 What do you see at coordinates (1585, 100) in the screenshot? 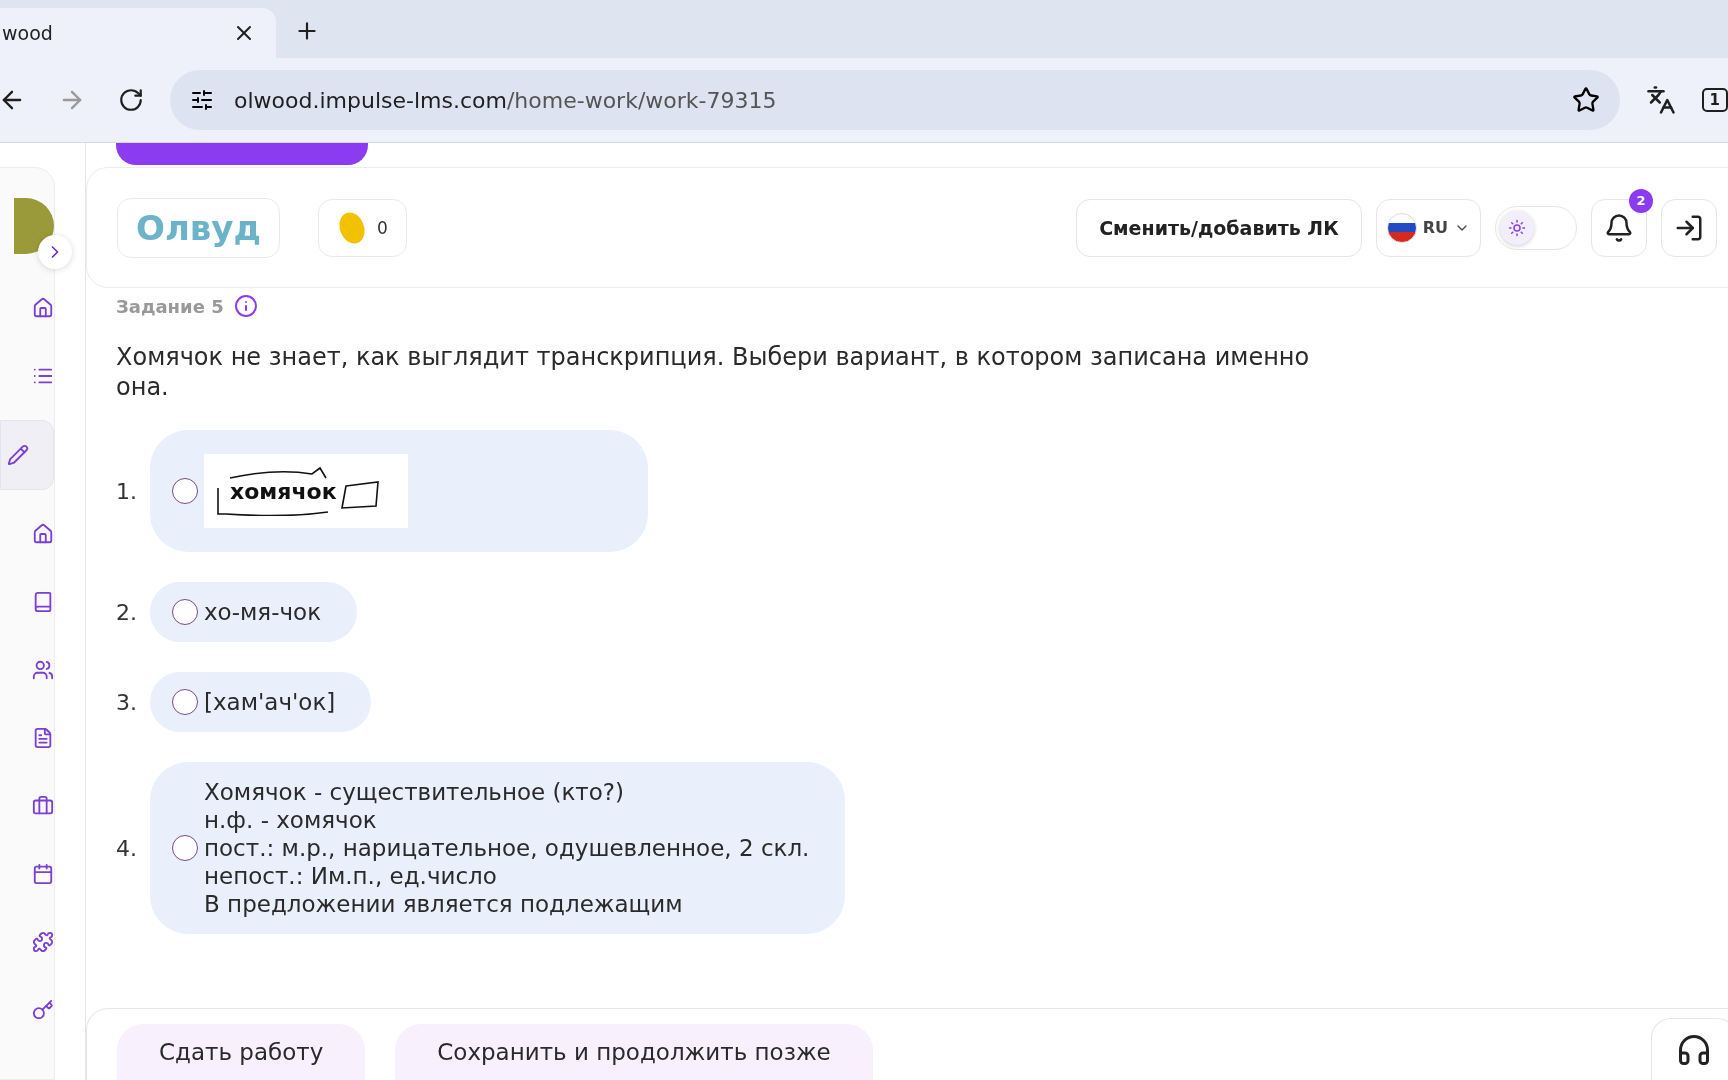
I see `bookmark-star-icon` at bounding box center [1585, 100].